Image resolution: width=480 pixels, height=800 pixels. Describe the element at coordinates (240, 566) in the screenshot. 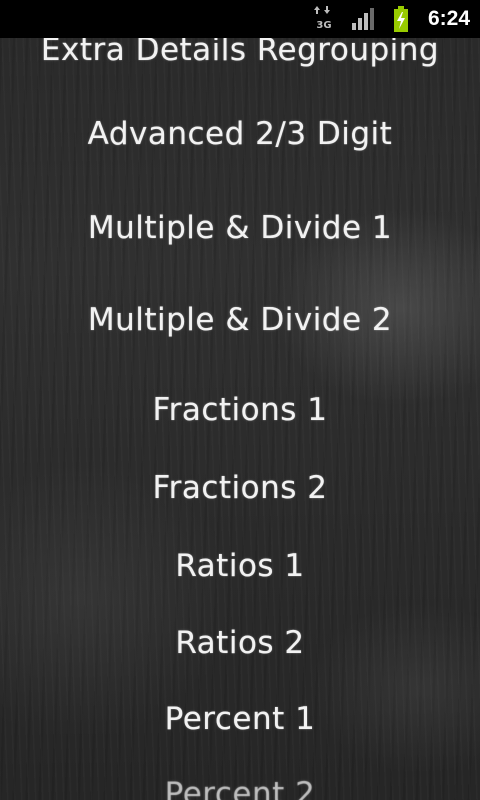

I see `menu-item-ratios-1: Ratios 1` at that location.